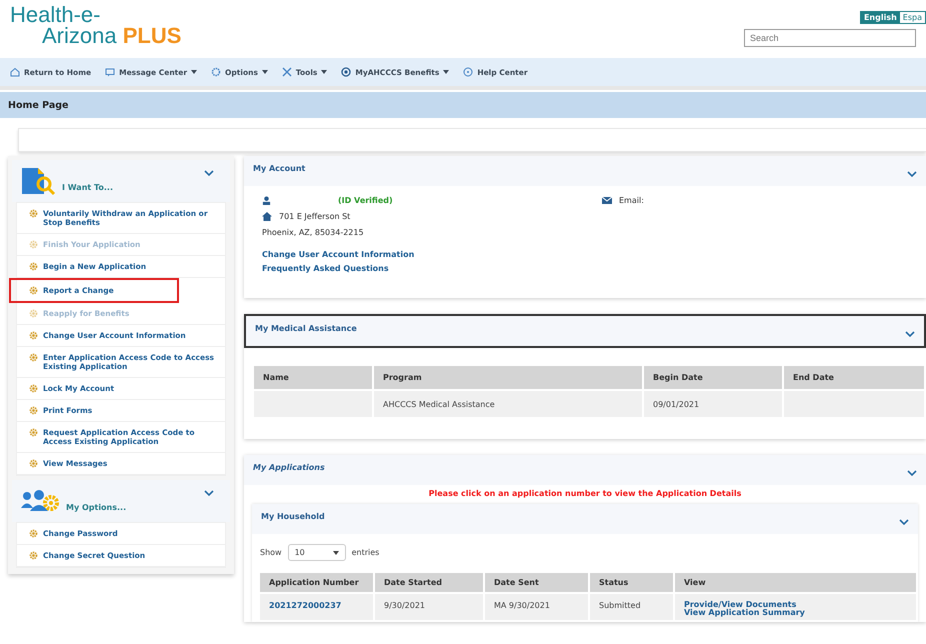 This screenshot has height=644, width=926. Describe the element at coordinates (795, 582) in the screenshot. I see `column-header: View` at that location.